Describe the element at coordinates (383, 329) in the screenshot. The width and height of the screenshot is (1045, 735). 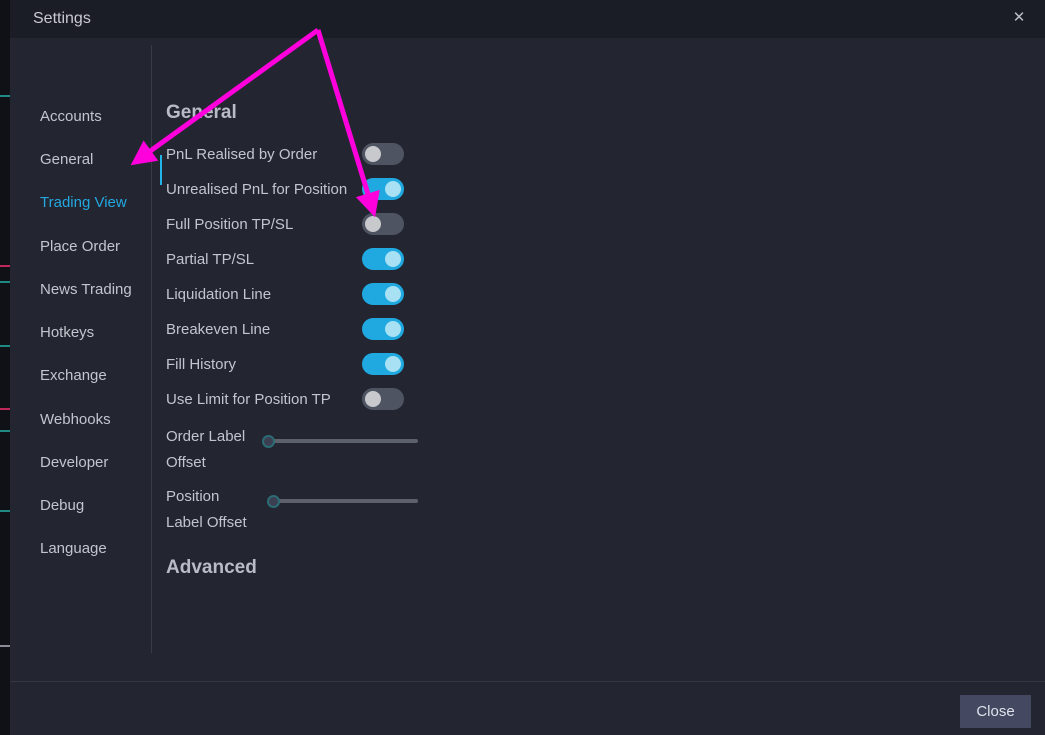
I see `toggle-breakeven-line` at that location.